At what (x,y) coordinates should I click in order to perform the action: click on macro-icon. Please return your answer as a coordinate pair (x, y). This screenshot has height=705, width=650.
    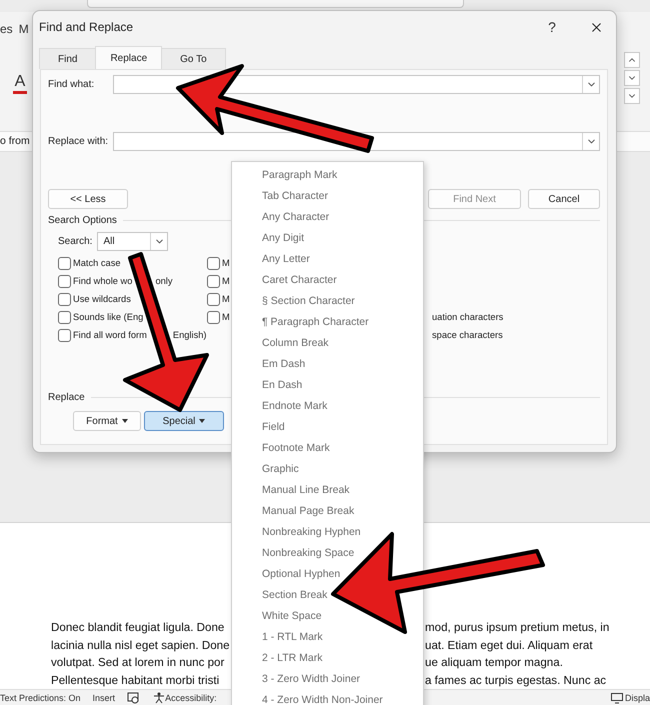
    Looking at the image, I should click on (133, 698).